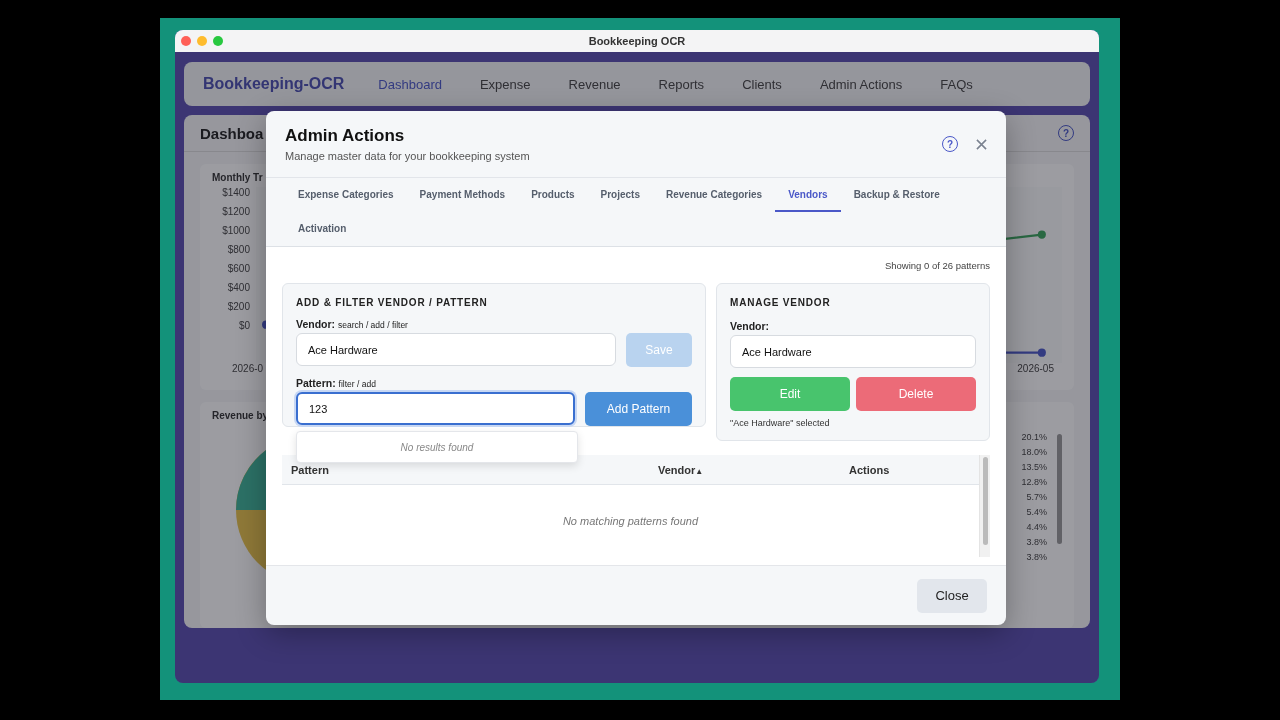 This screenshot has width=1280, height=720. I want to click on tab: Vendors, so click(808, 195).